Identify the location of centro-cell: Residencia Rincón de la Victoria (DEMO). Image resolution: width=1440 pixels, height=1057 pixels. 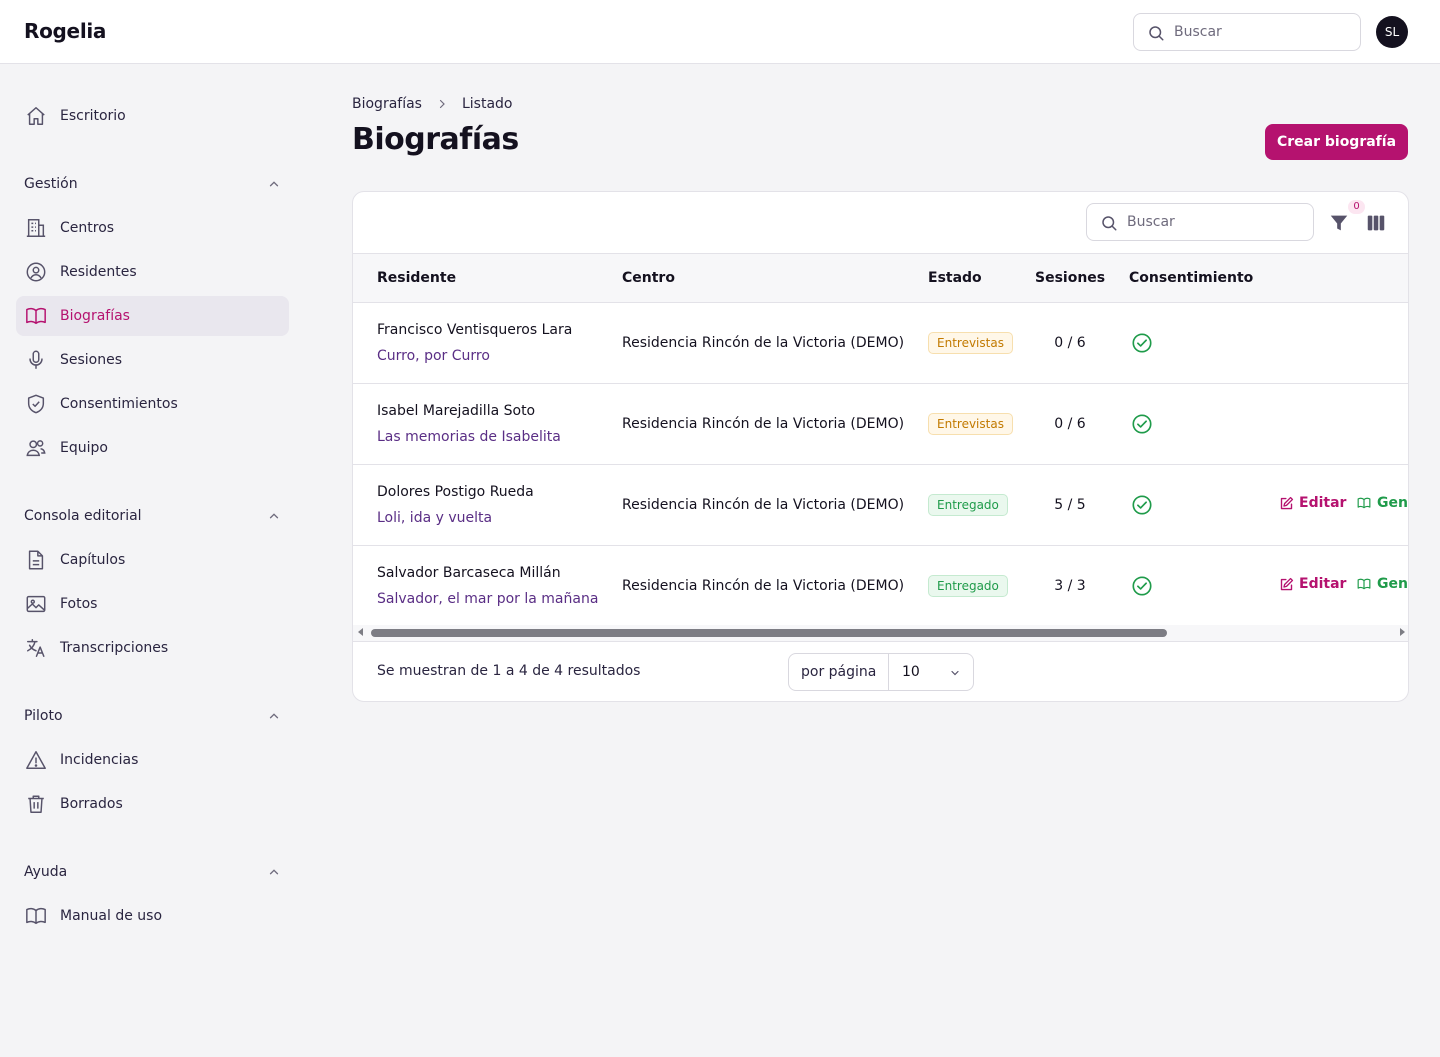
(763, 424).